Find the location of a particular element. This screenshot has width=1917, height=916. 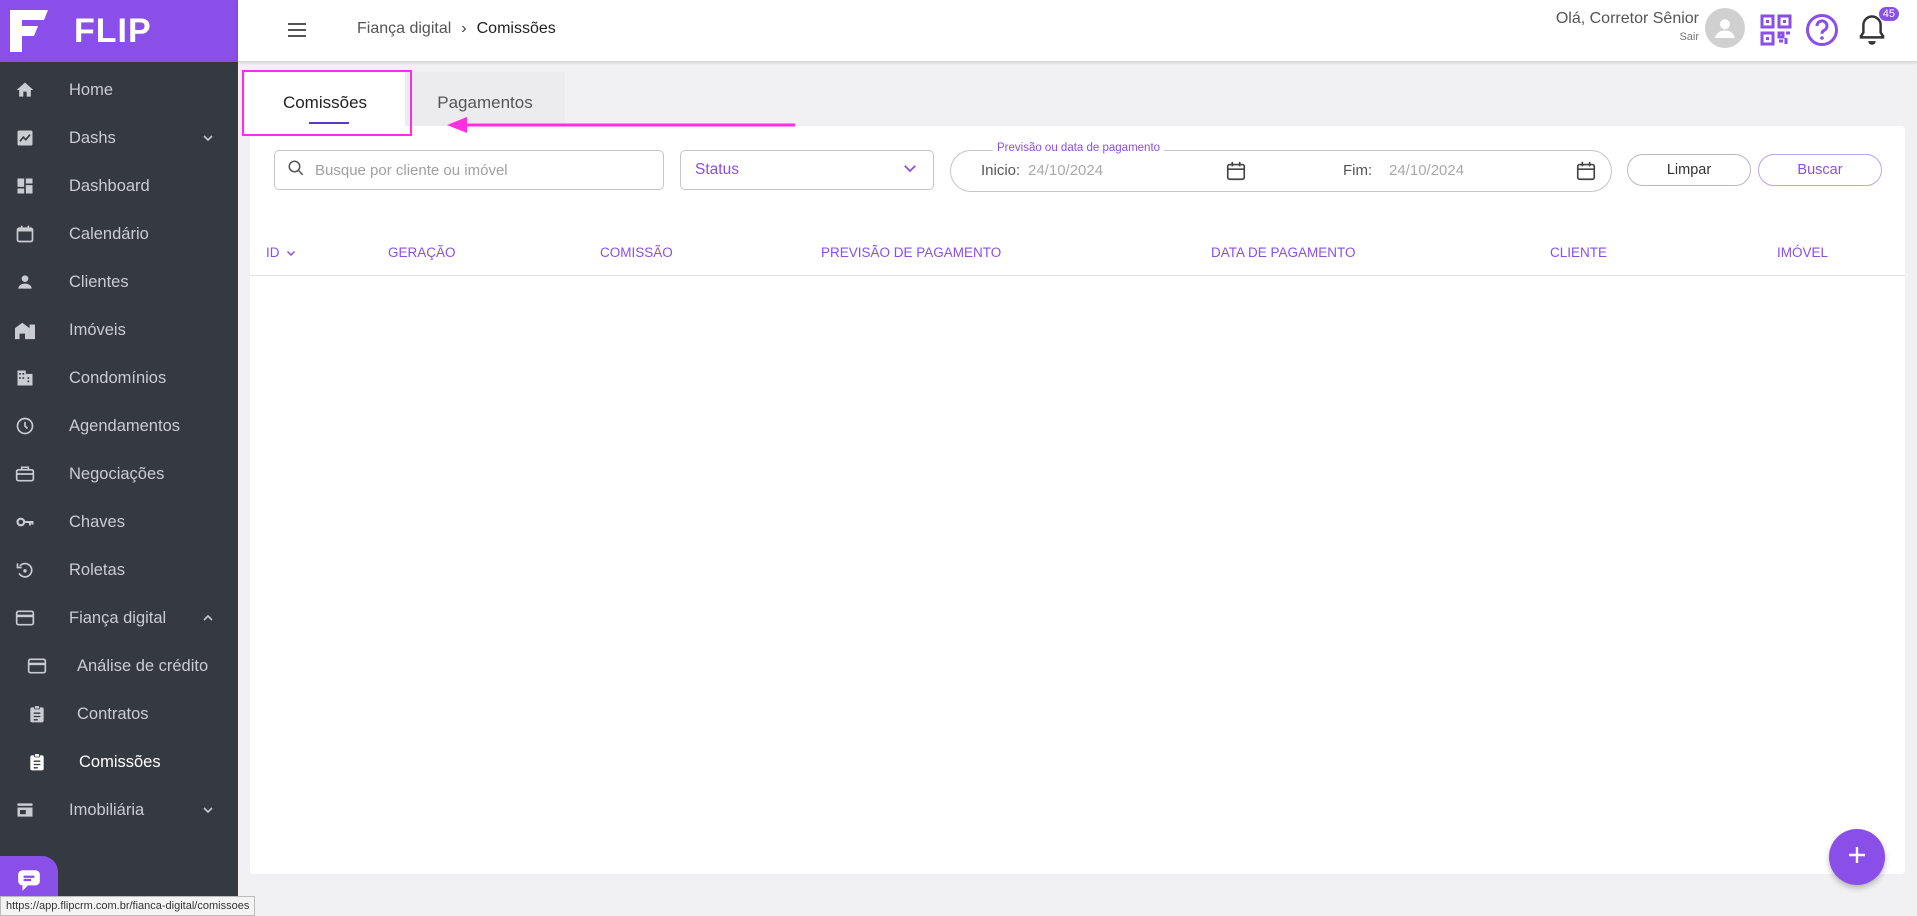

sidebar-item-comissoes: Comissões is located at coordinates (119, 762).